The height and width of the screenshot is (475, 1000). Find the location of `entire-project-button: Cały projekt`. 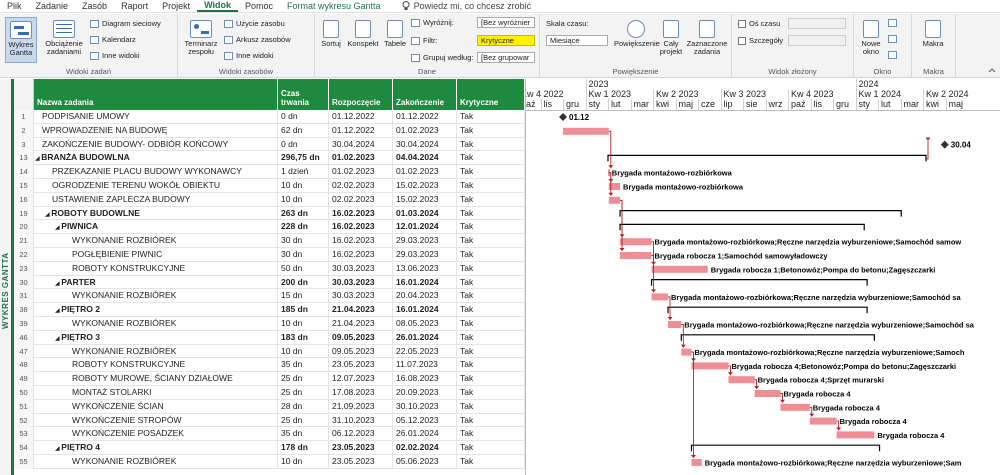

entire-project-button: Cały projekt is located at coordinates (671, 38).